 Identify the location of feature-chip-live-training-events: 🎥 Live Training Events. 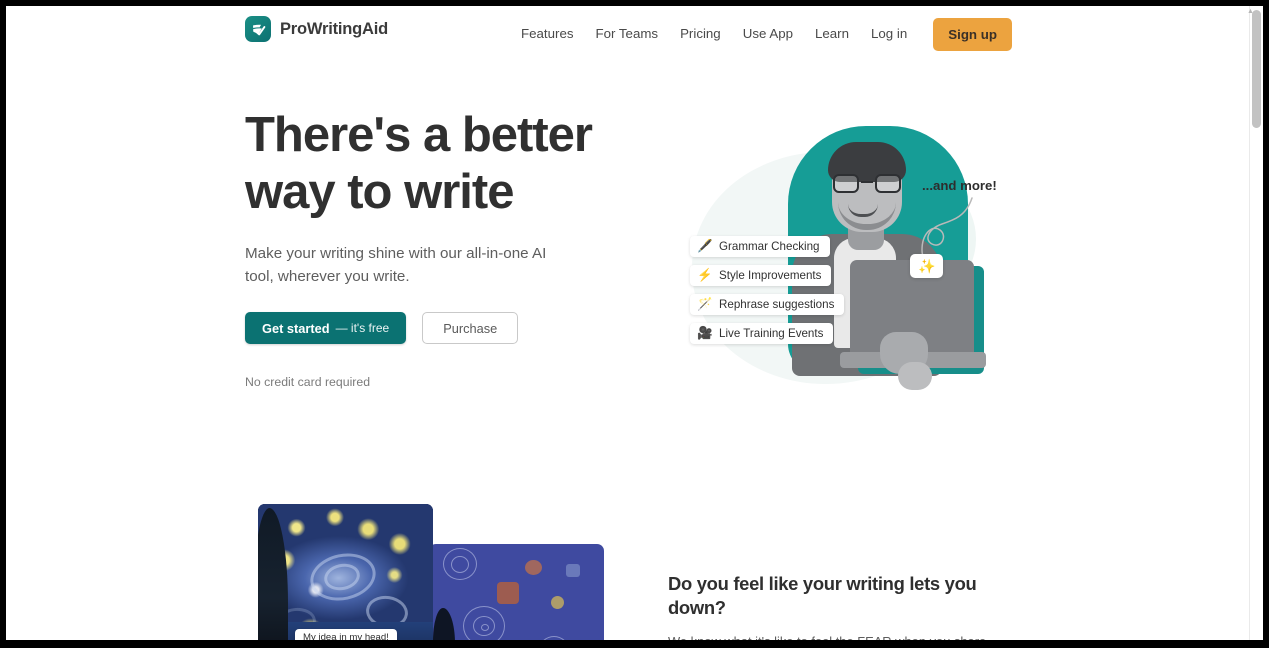
(762, 333).